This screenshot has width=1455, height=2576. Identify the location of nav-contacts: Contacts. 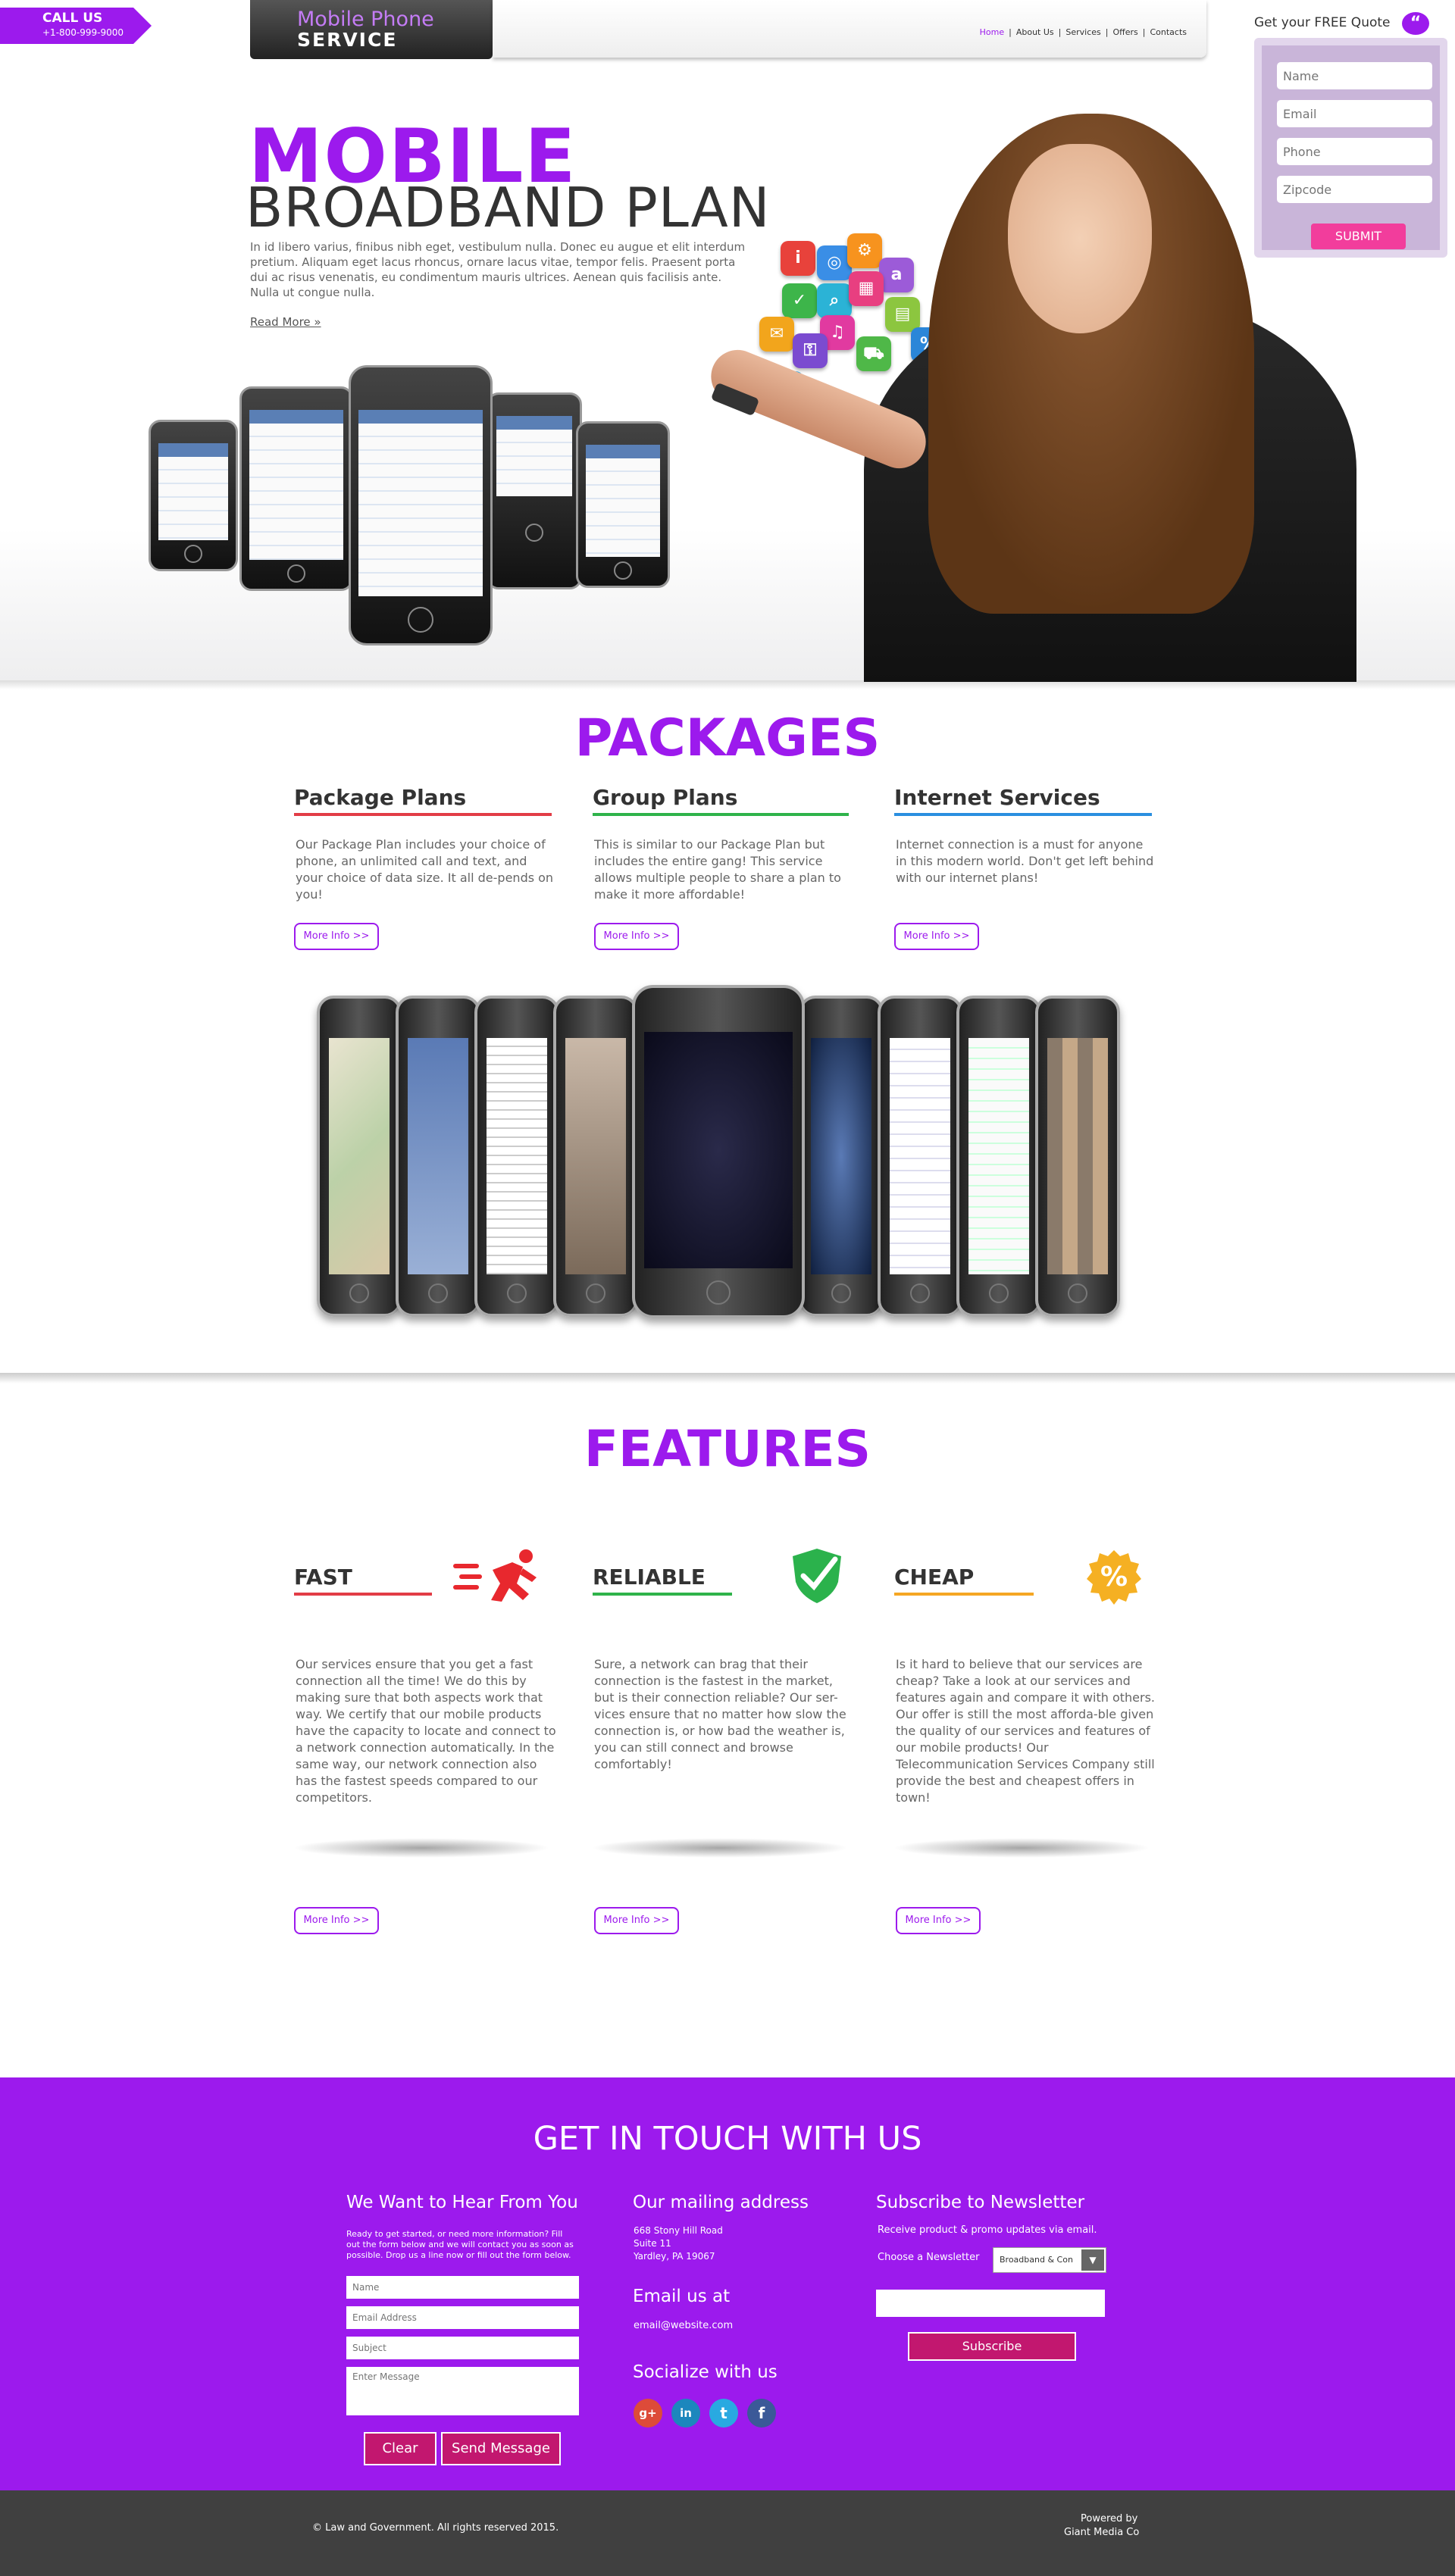
(1168, 32).